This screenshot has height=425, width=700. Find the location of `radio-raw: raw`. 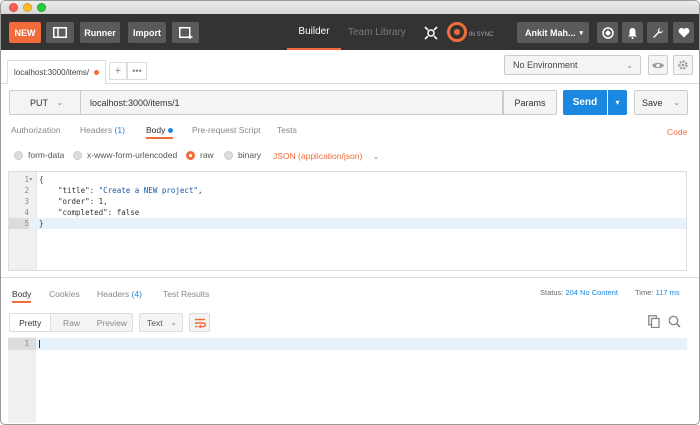

radio-raw: raw is located at coordinates (200, 155).